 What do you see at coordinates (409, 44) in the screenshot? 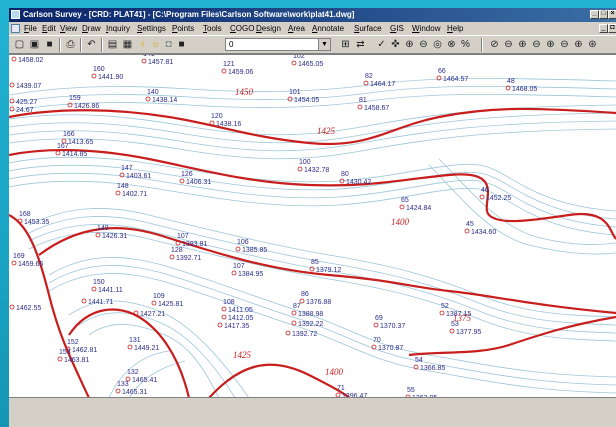
I see `zoom-realtime-icon: ⊕` at bounding box center [409, 44].